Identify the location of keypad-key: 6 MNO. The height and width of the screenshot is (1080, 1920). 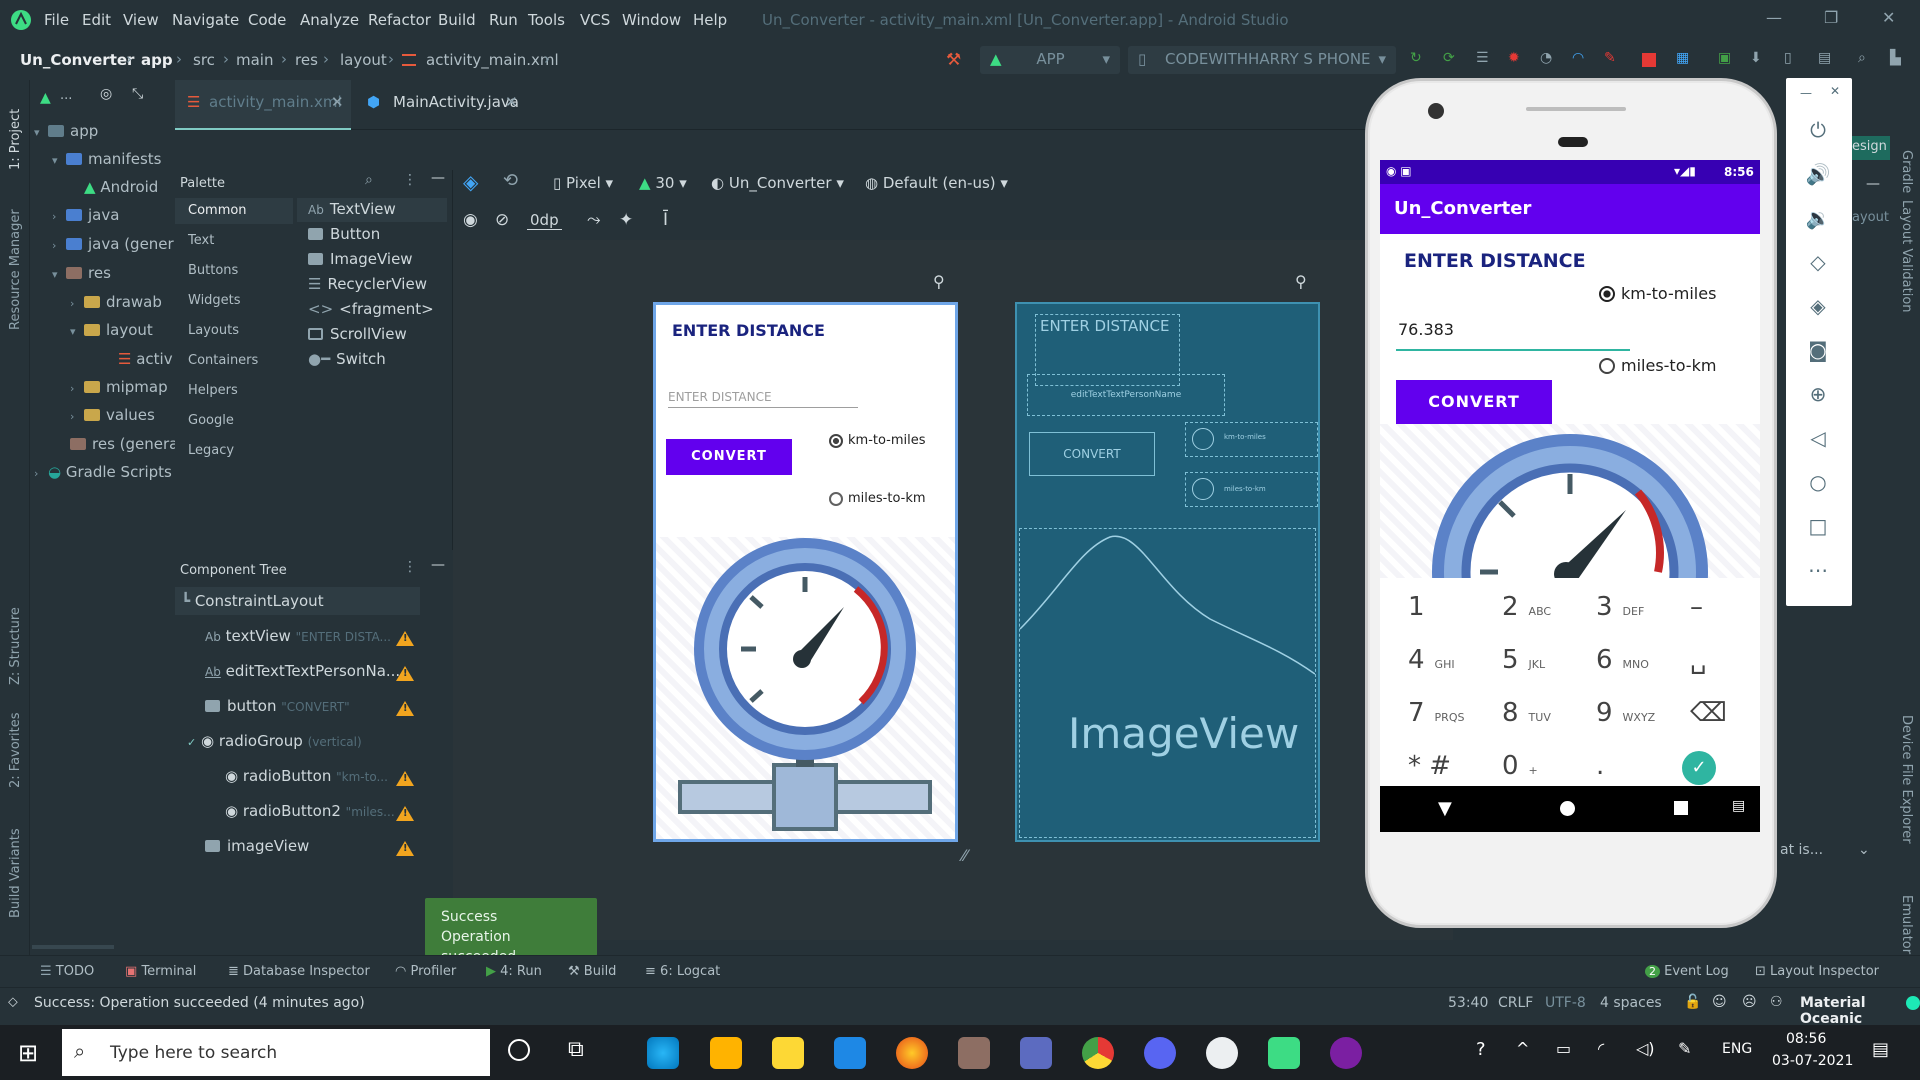
(1622, 660).